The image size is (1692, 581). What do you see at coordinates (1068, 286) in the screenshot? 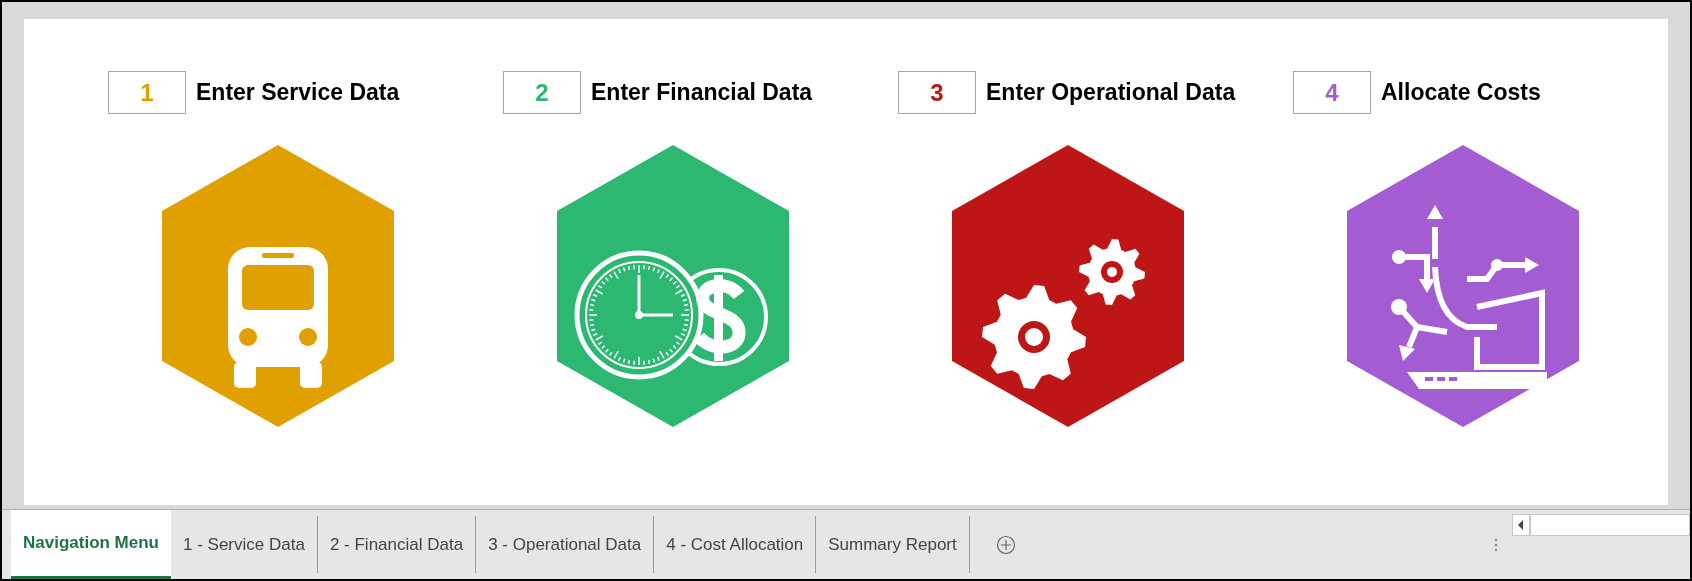
I see `gears-icon` at bounding box center [1068, 286].